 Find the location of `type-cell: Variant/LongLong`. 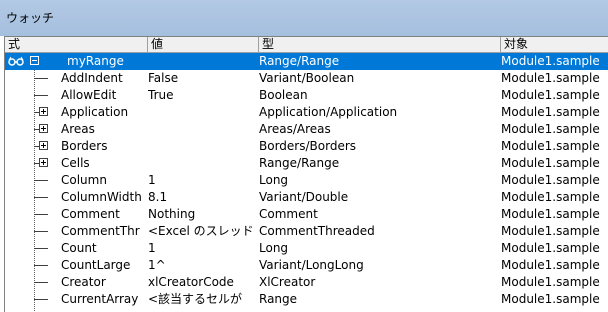

type-cell: Variant/LongLong is located at coordinates (379, 265).